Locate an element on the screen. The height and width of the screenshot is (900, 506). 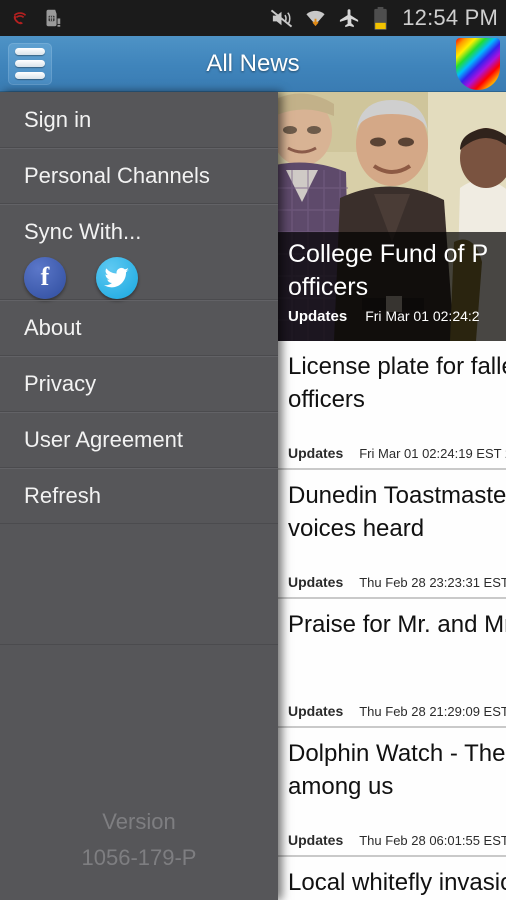
sidebar-item-label: Privacy is located at coordinates (60, 383).